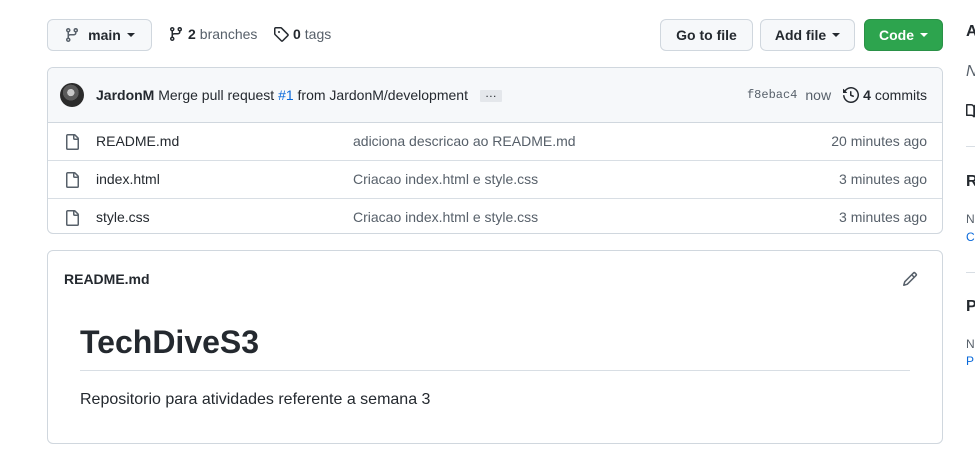 The image size is (975, 455). What do you see at coordinates (318, 34) in the screenshot?
I see `tags-label: tags` at bounding box center [318, 34].